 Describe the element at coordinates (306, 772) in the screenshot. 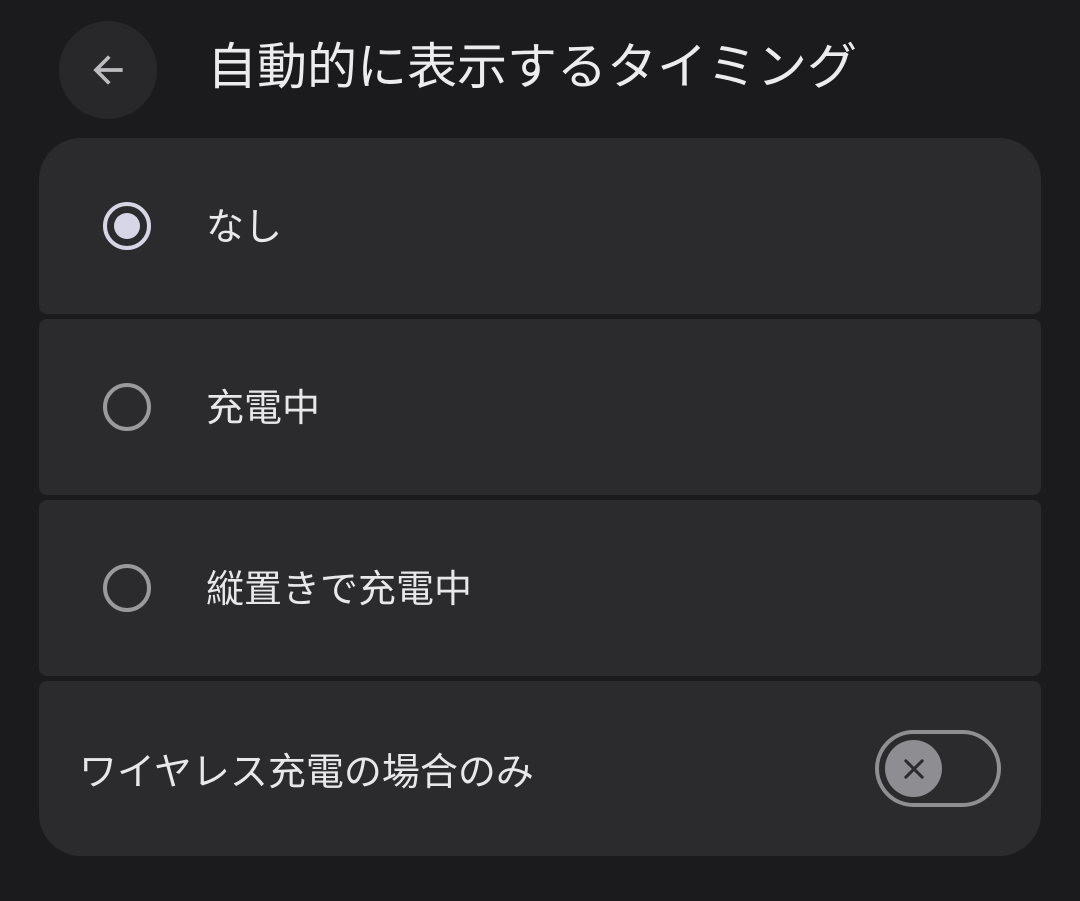

I see `wireless-only-label: ワイヤレス充電の場合のみ` at that location.